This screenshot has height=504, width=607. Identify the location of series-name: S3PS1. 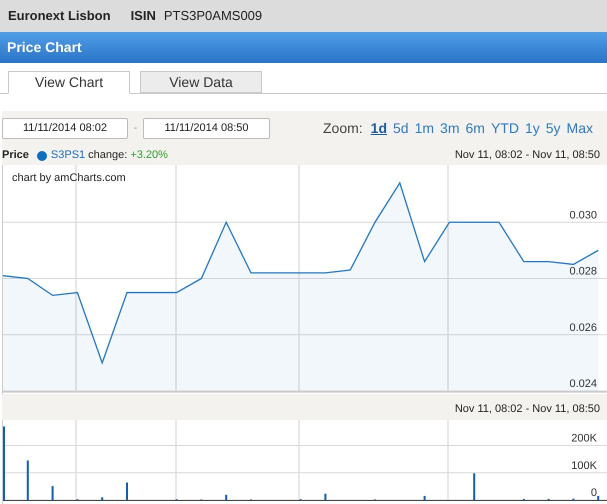
(68, 155).